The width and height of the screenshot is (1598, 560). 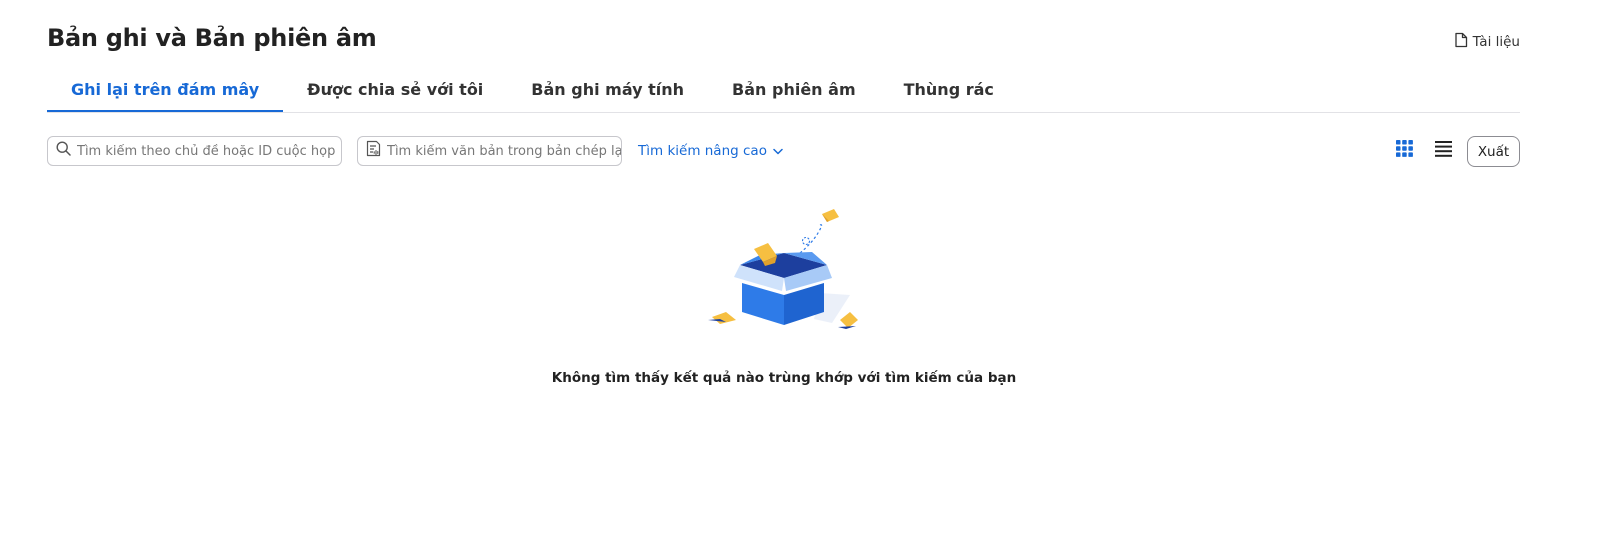 What do you see at coordinates (373, 151) in the screenshot?
I see `transcript-icon` at bounding box center [373, 151].